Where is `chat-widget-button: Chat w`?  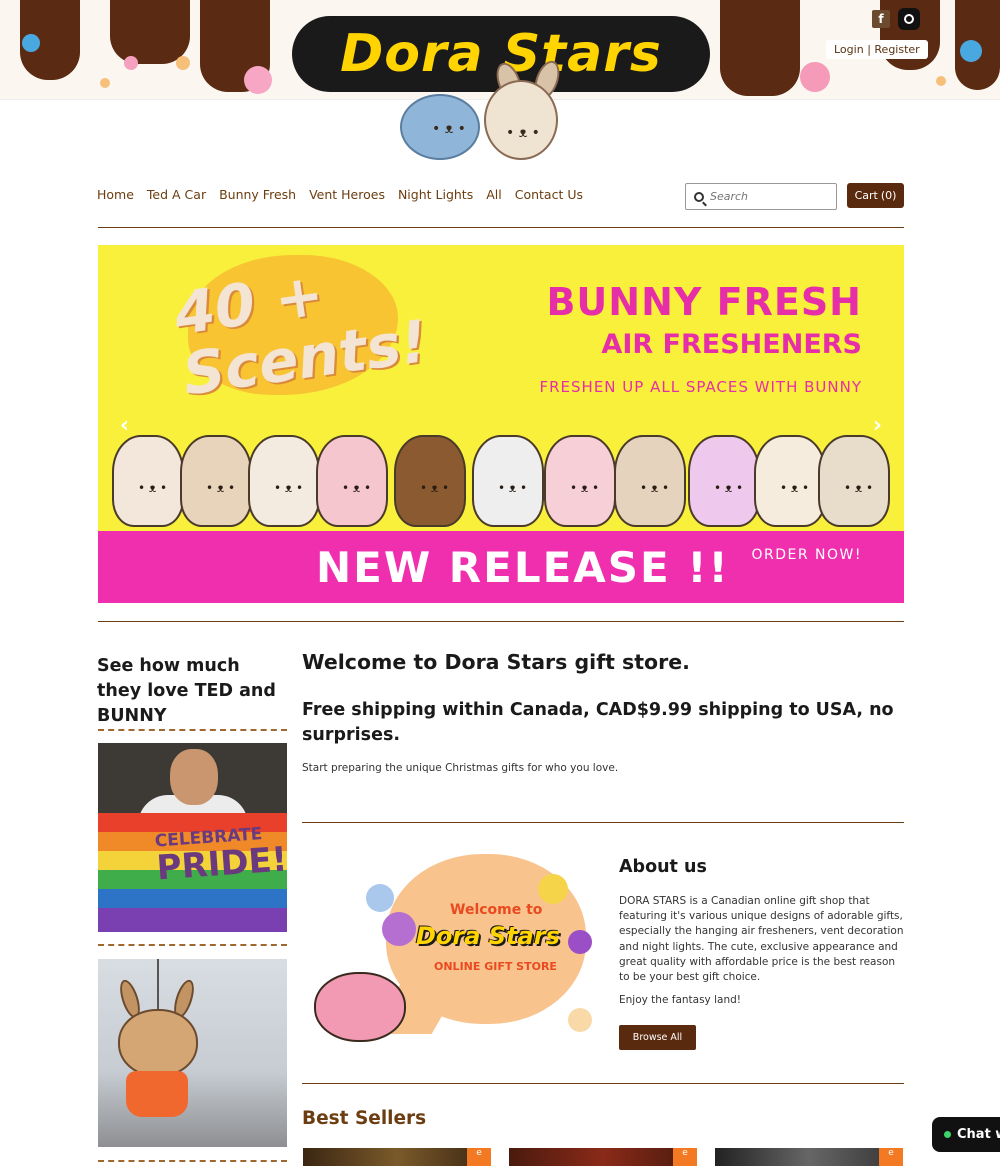
chat-widget-button: Chat w is located at coordinates (966, 1134).